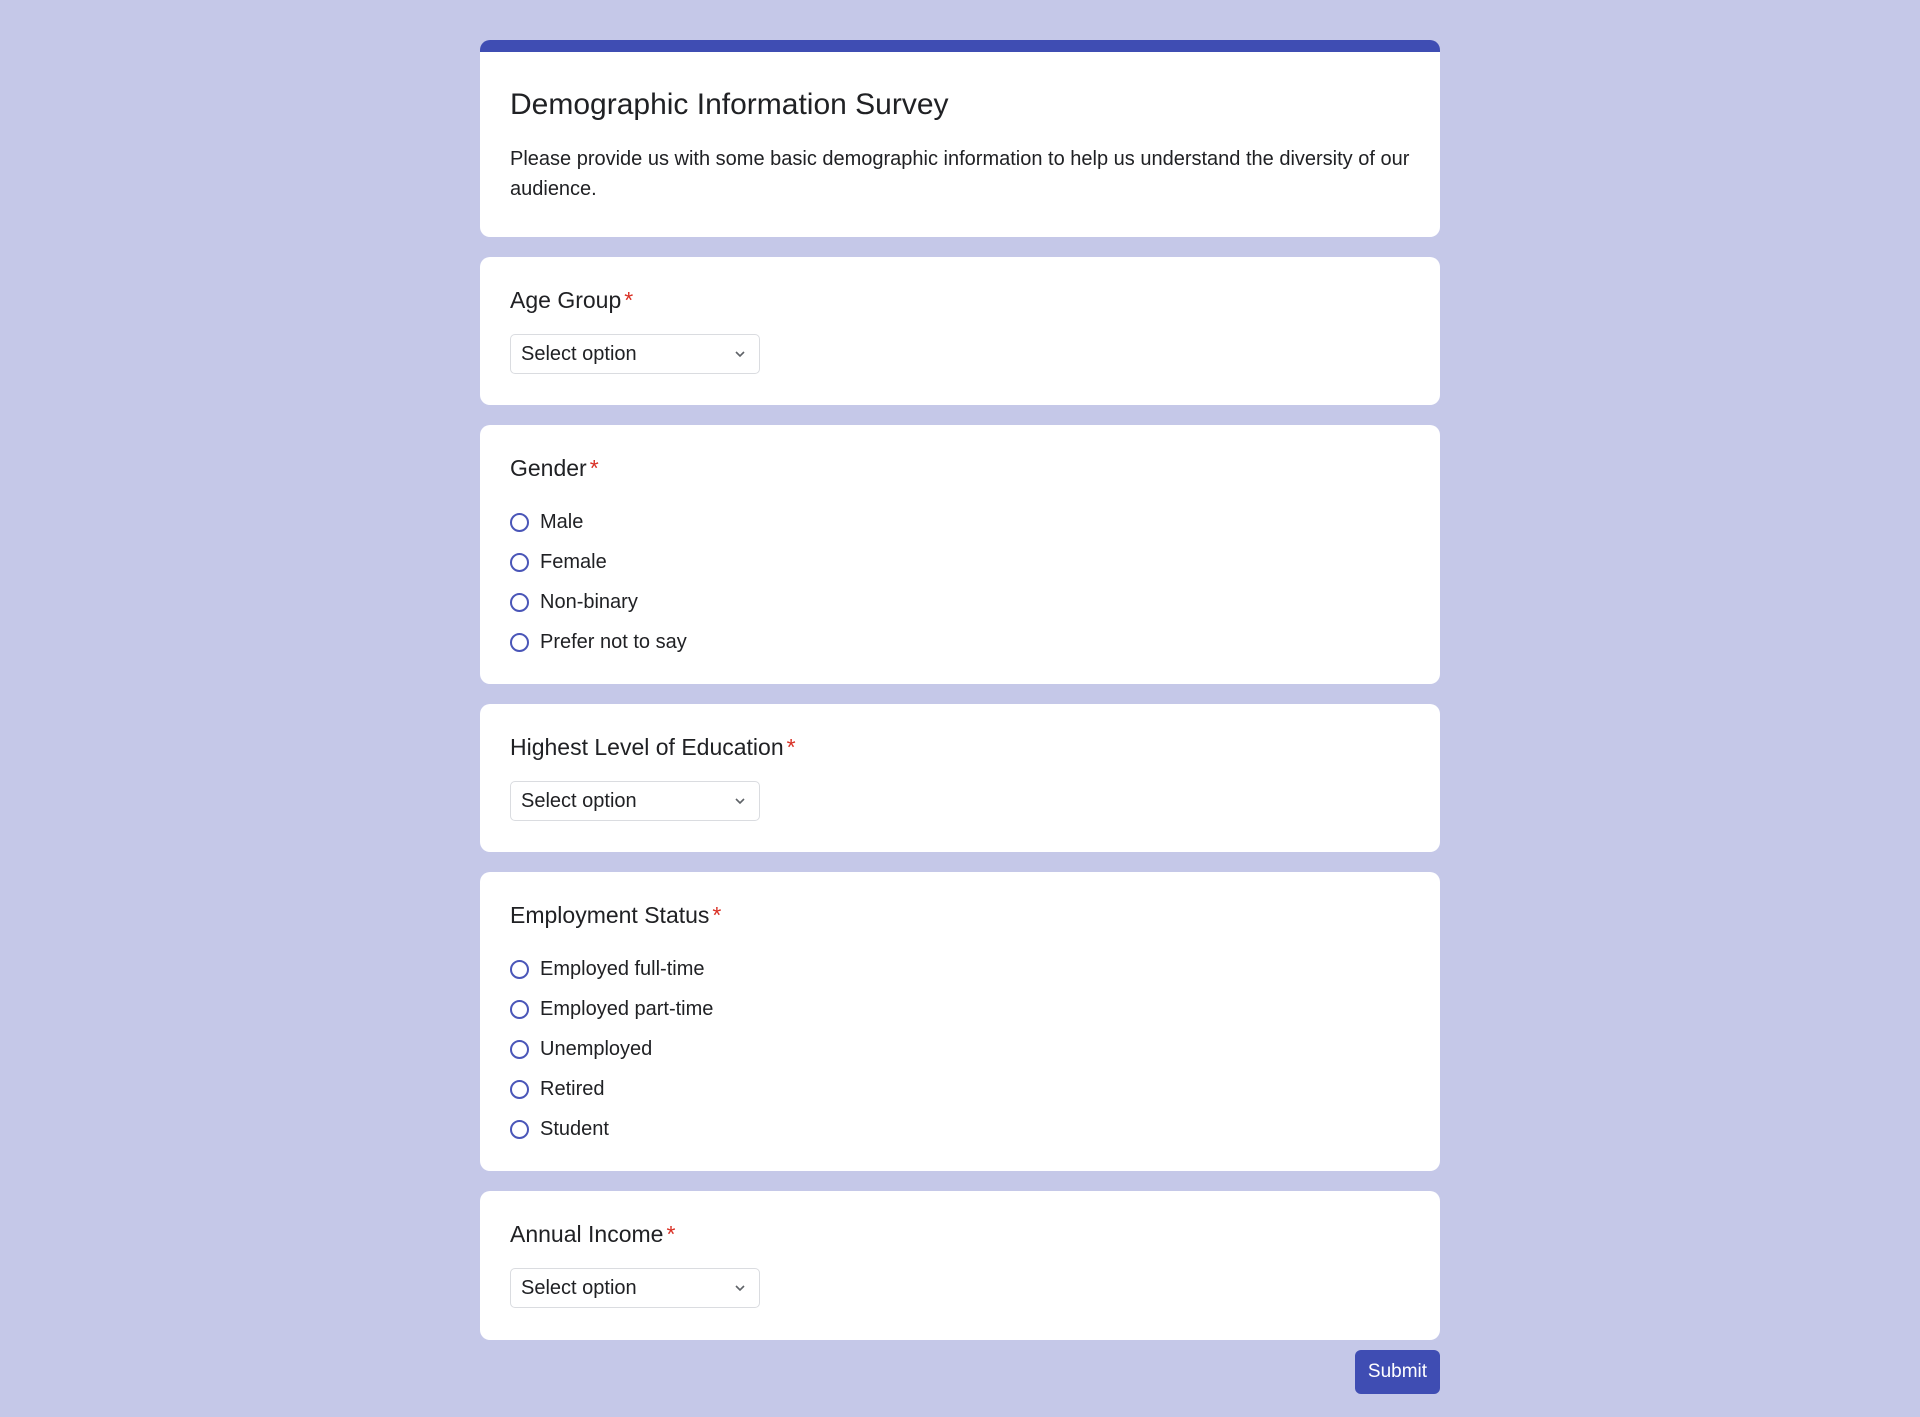  I want to click on radio-label: Unemployed, so click(596, 1048).